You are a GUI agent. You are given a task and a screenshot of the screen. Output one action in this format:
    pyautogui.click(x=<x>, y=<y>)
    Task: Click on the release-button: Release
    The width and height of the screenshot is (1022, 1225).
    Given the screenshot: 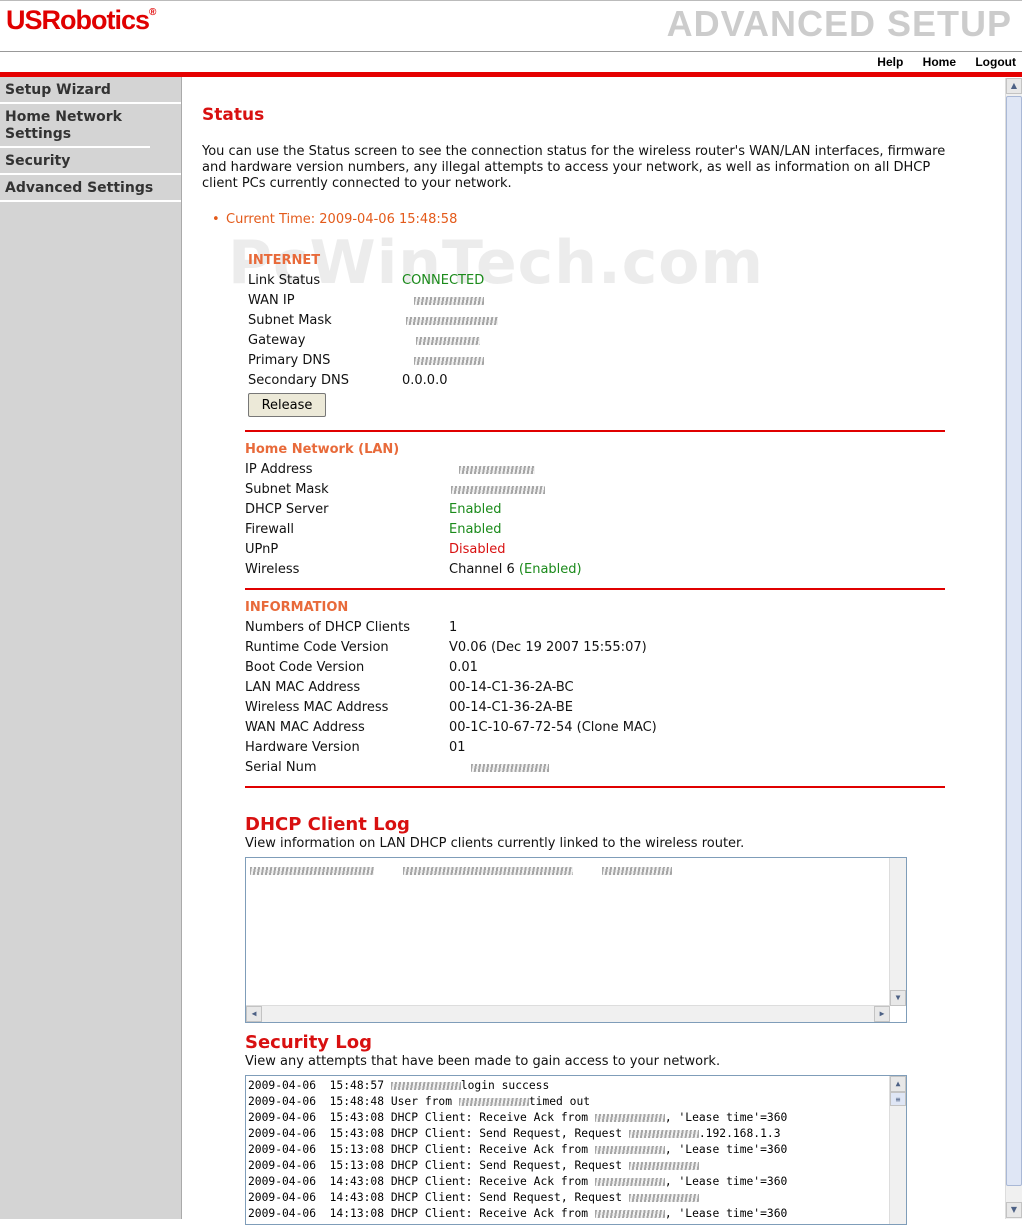 What is the action you would take?
    pyautogui.click(x=287, y=405)
    